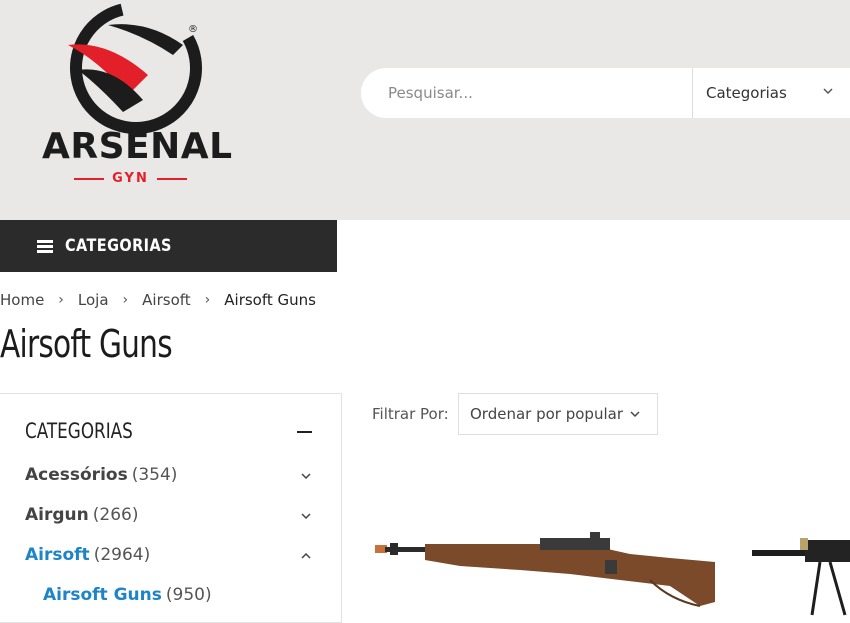  I want to click on sidebar-item-label: Airsoft, so click(57, 555).